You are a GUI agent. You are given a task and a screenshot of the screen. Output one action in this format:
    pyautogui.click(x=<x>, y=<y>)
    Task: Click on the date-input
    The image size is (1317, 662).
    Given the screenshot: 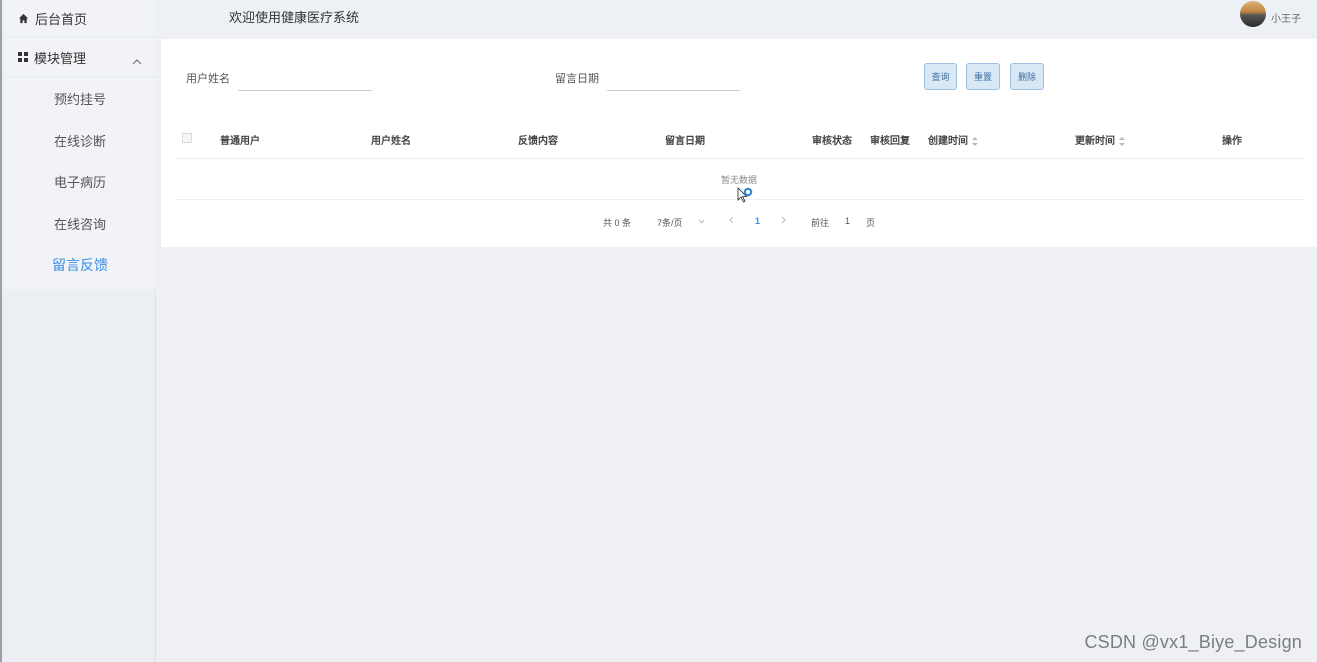 What is the action you would take?
    pyautogui.click(x=673, y=79)
    